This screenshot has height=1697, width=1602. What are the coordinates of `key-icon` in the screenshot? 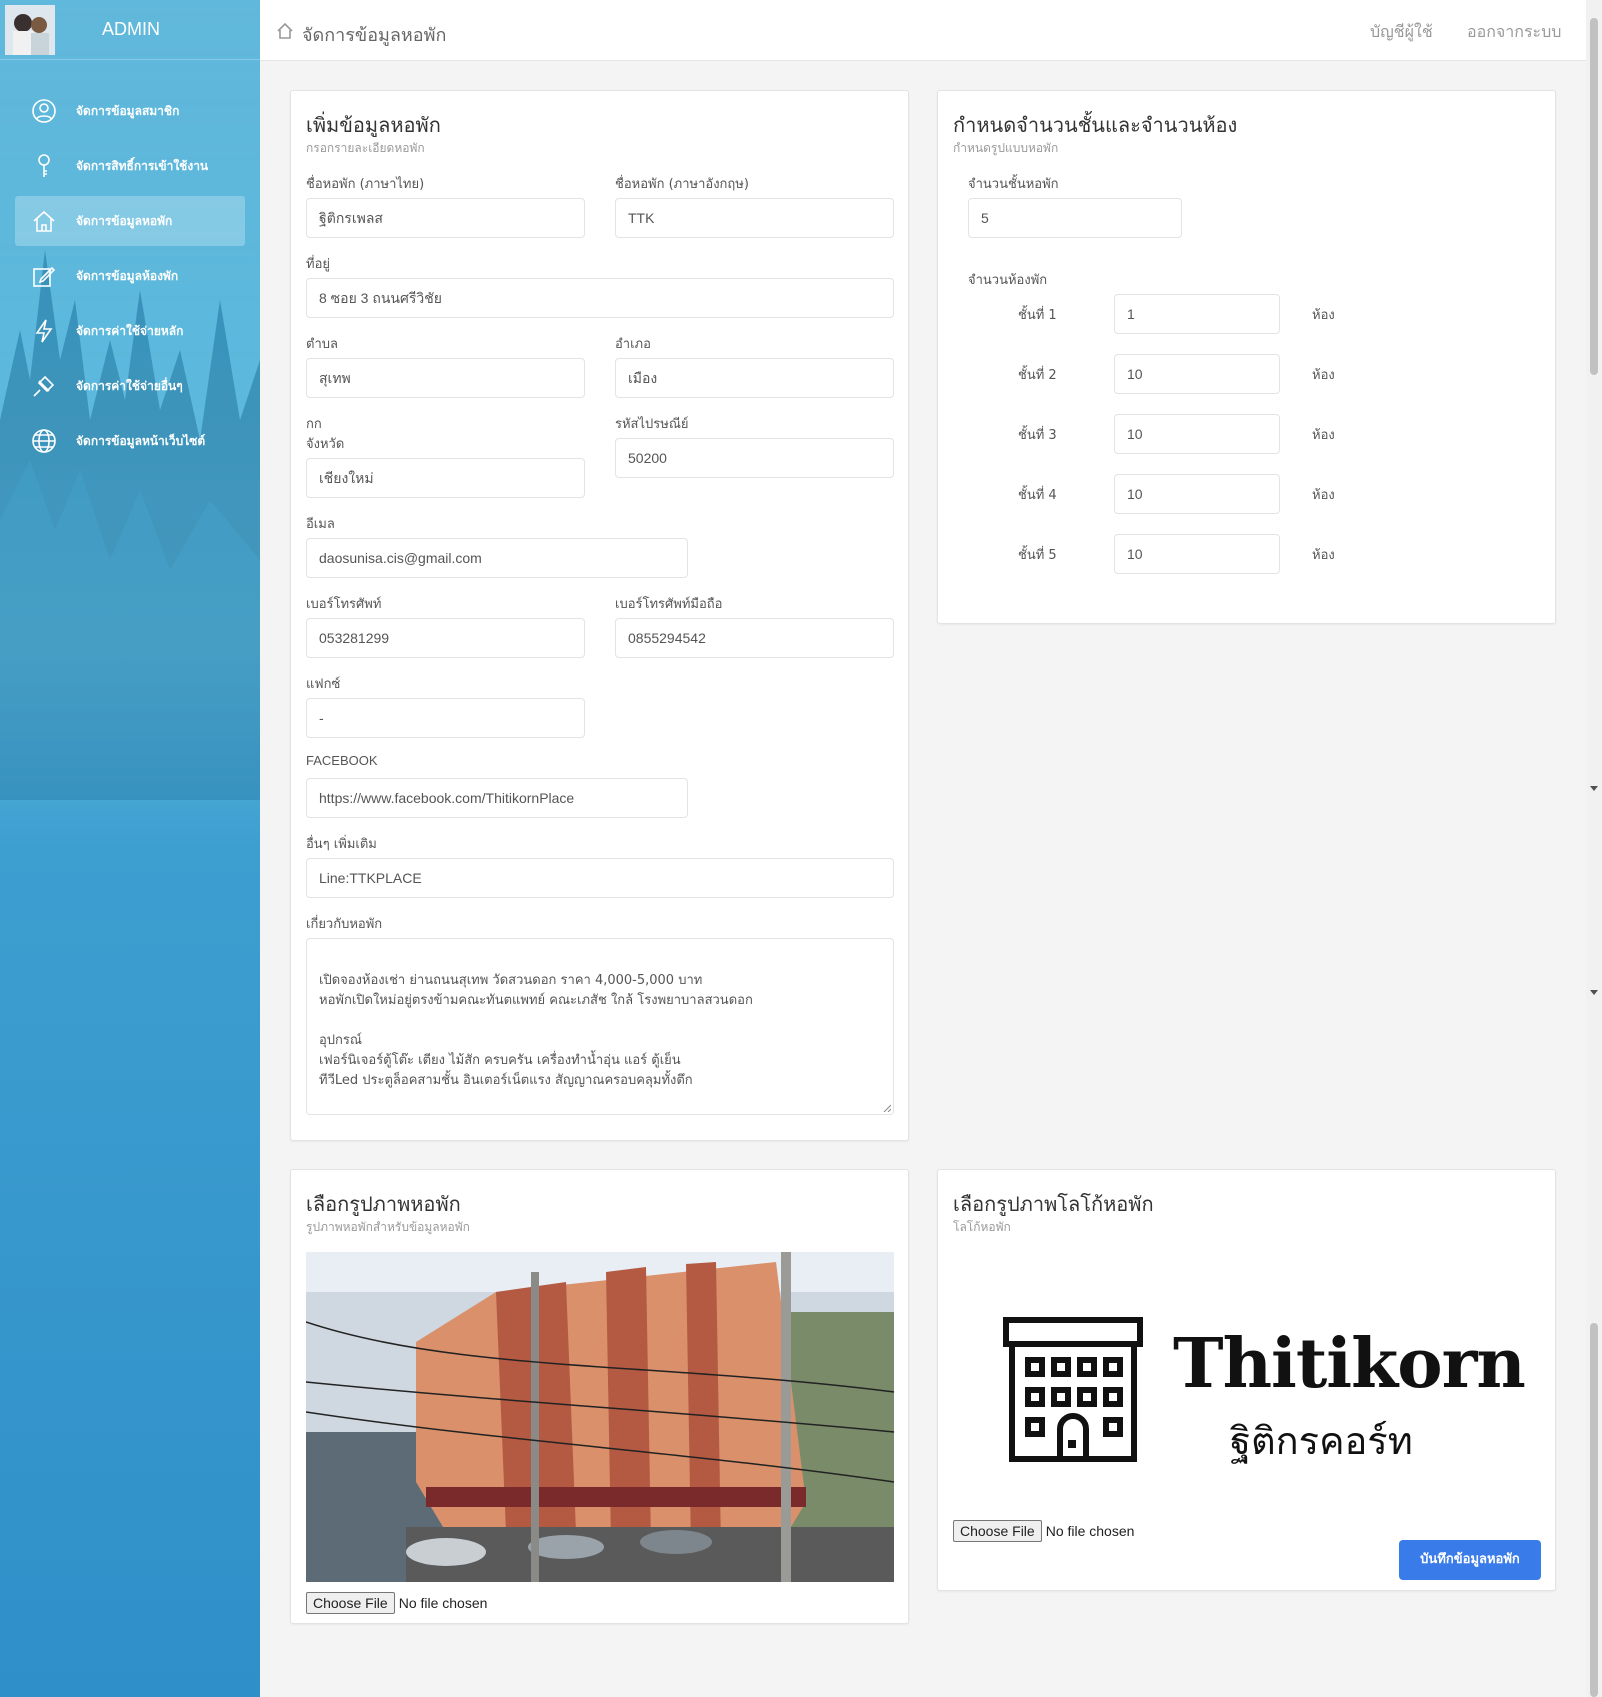 It's located at (44, 166).